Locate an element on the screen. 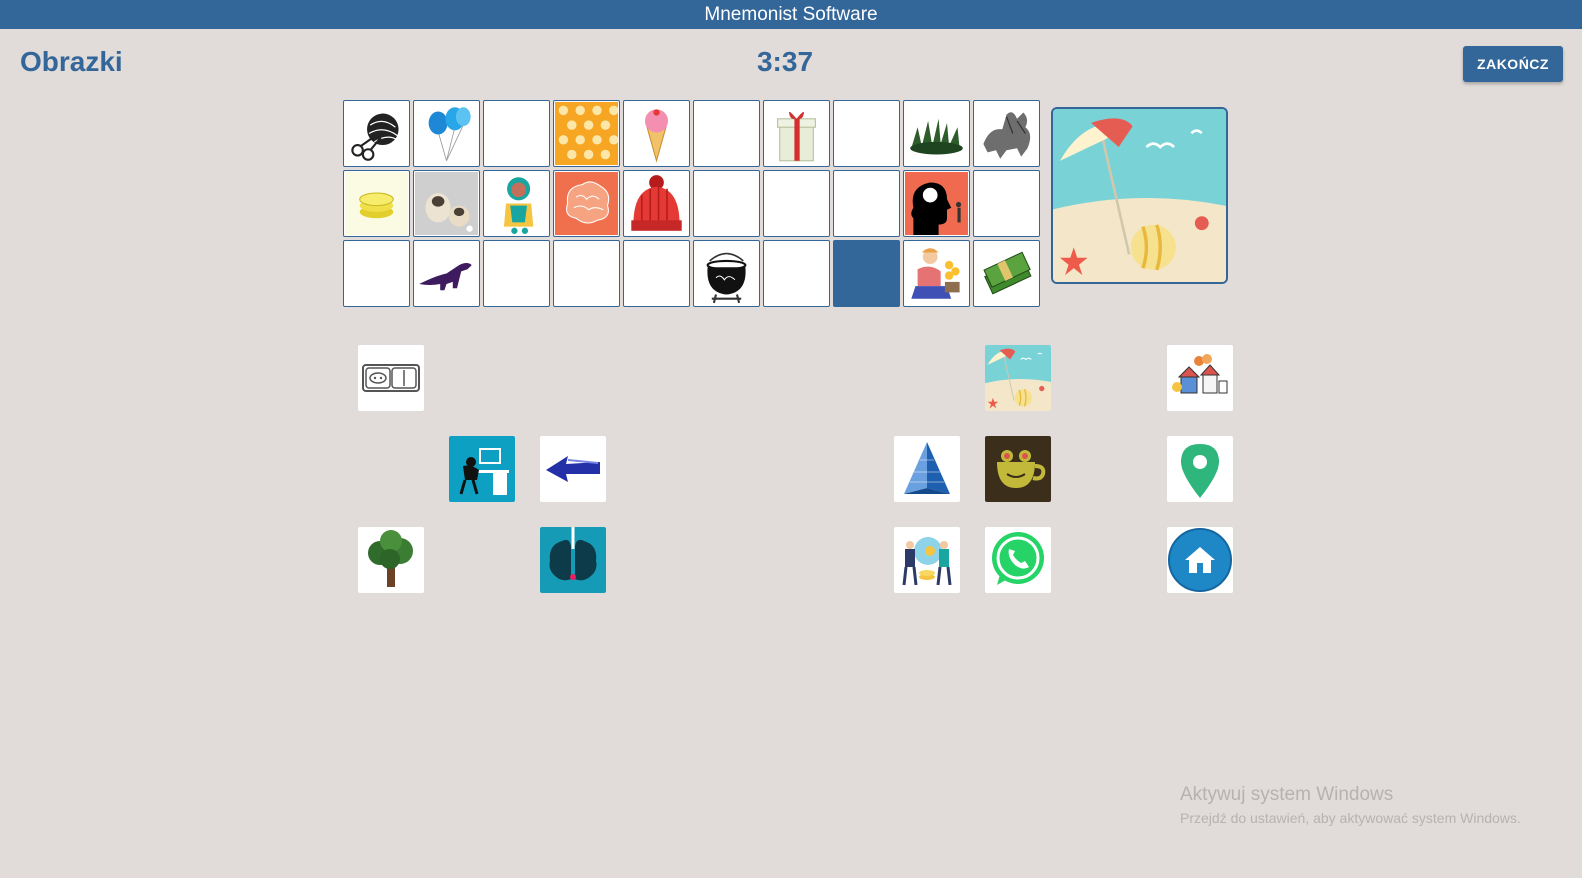 This screenshot has height=878, width=1582. business-people-coins-icon is located at coordinates (927, 561).